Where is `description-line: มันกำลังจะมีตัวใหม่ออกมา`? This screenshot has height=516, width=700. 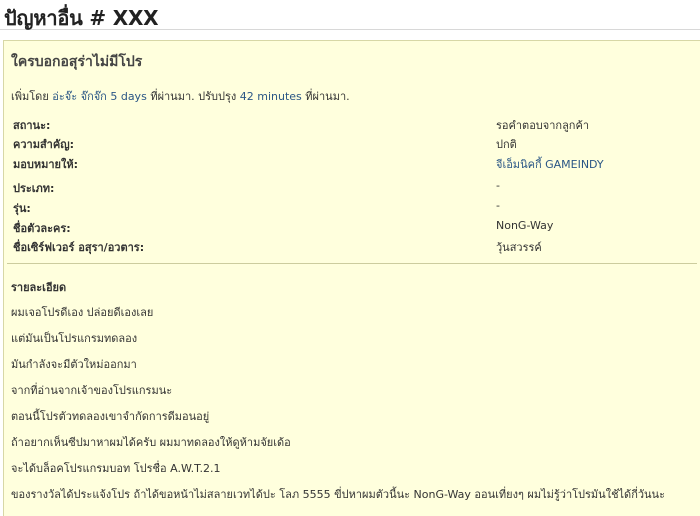
description-line: มันกำลังจะมีตัวใหม่ออกมา is located at coordinates (74, 364).